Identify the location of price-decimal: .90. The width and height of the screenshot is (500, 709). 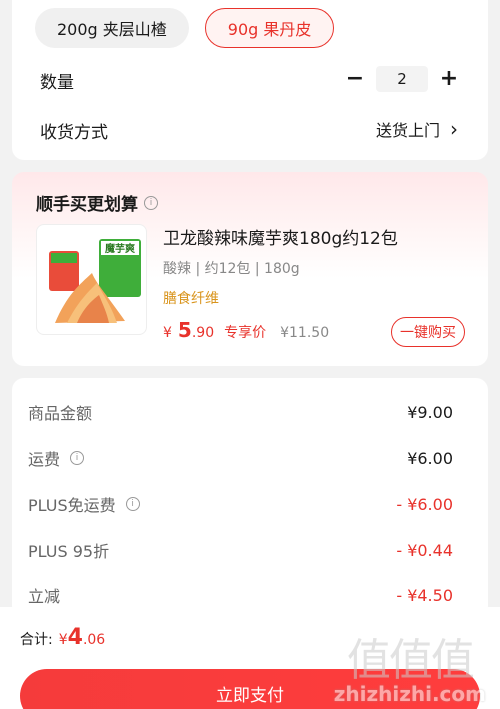
(203, 333).